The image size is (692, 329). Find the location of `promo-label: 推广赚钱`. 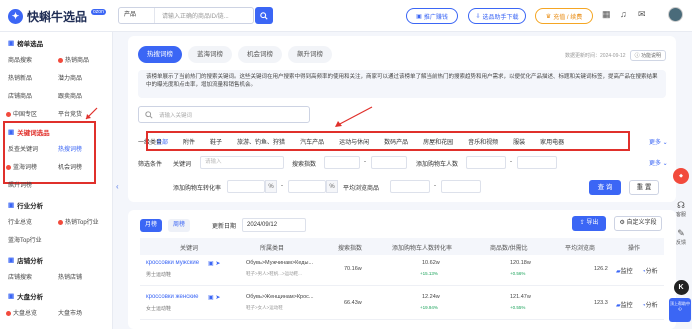

promo-label: 推广赚钱 is located at coordinates (435, 17).